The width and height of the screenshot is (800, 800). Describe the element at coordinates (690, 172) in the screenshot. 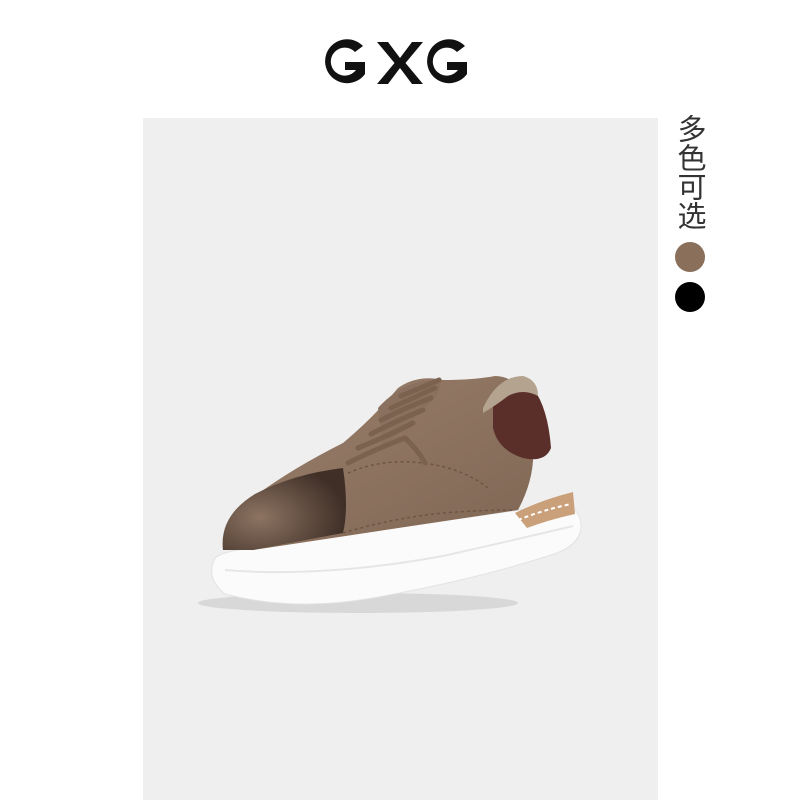

I see `color-options-label: 多色可选` at that location.